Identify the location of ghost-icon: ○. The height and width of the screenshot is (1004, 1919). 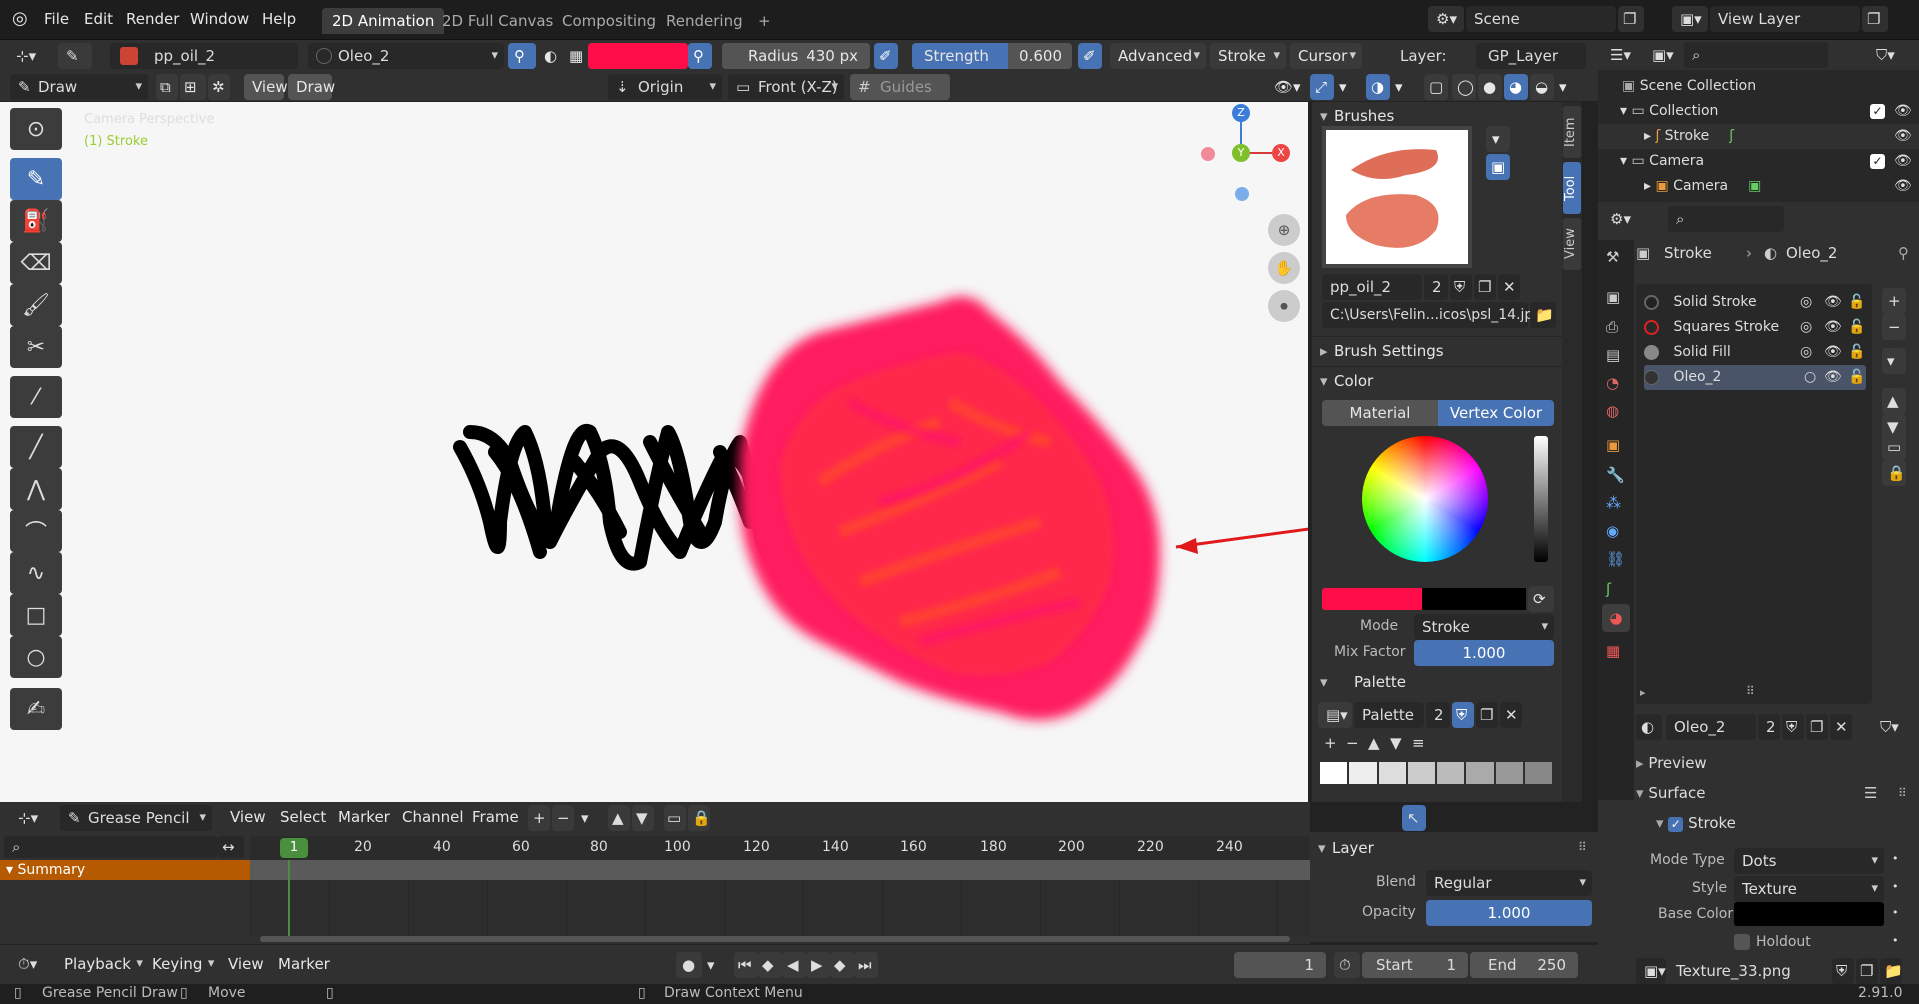
(1810, 377).